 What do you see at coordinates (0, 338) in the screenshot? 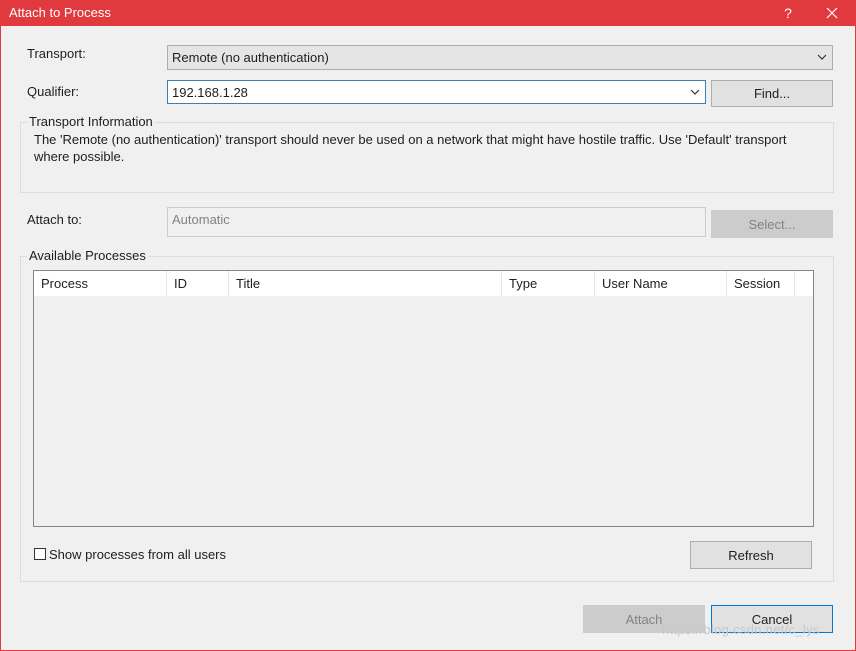
I see `window-frame` at bounding box center [0, 338].